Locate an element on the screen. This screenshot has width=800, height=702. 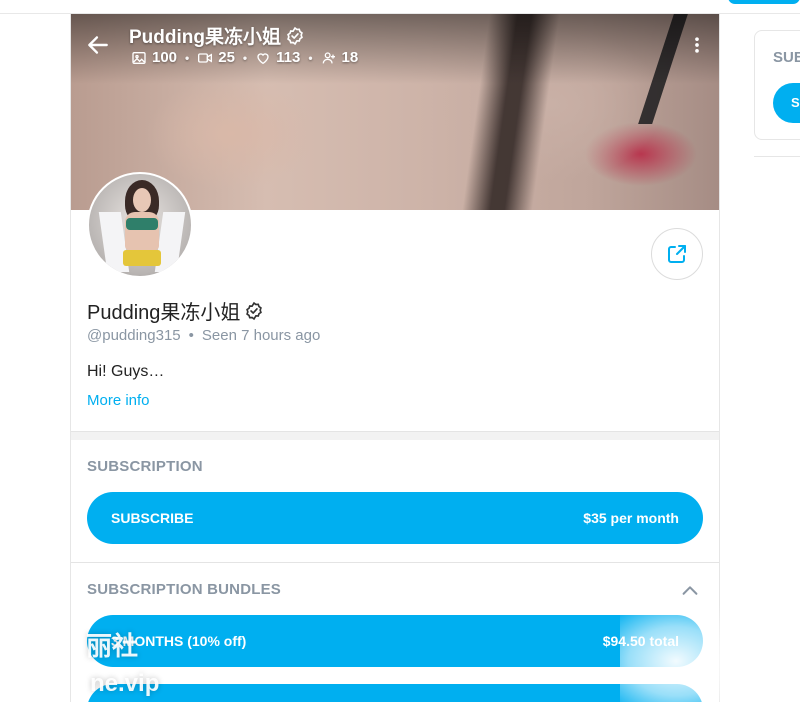
stat-videos-count: 25 is located at coordinates (226, 57).